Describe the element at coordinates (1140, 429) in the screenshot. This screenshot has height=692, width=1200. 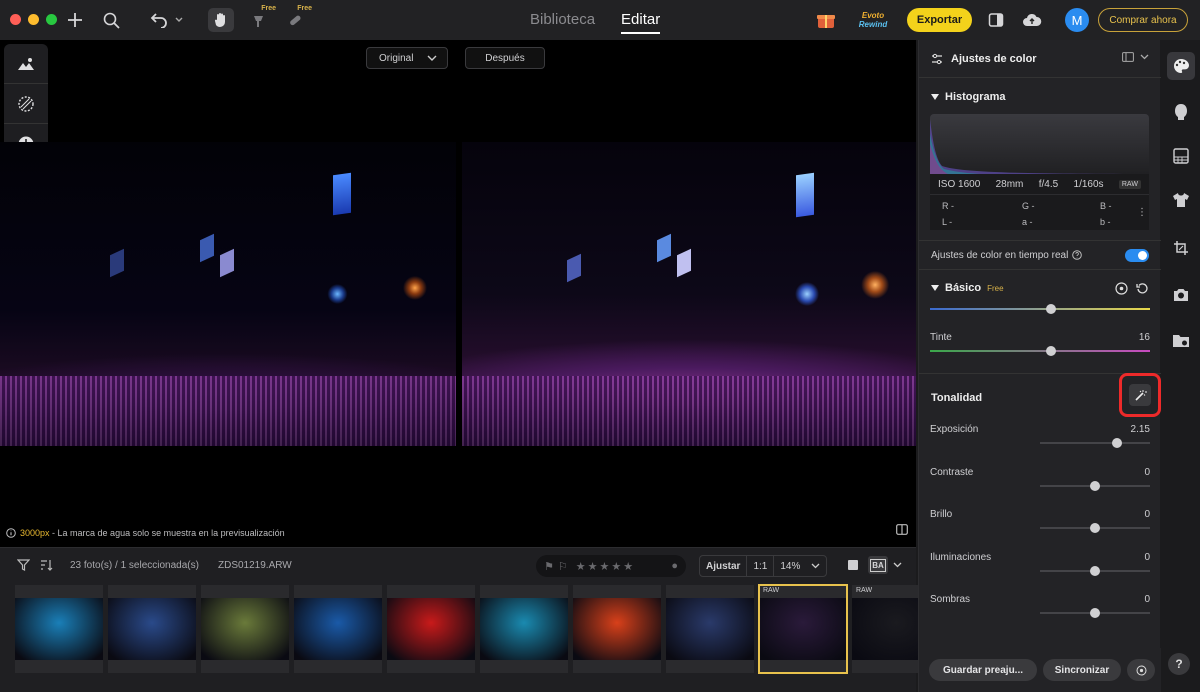
I see `slider-value: 2.15` at that location.